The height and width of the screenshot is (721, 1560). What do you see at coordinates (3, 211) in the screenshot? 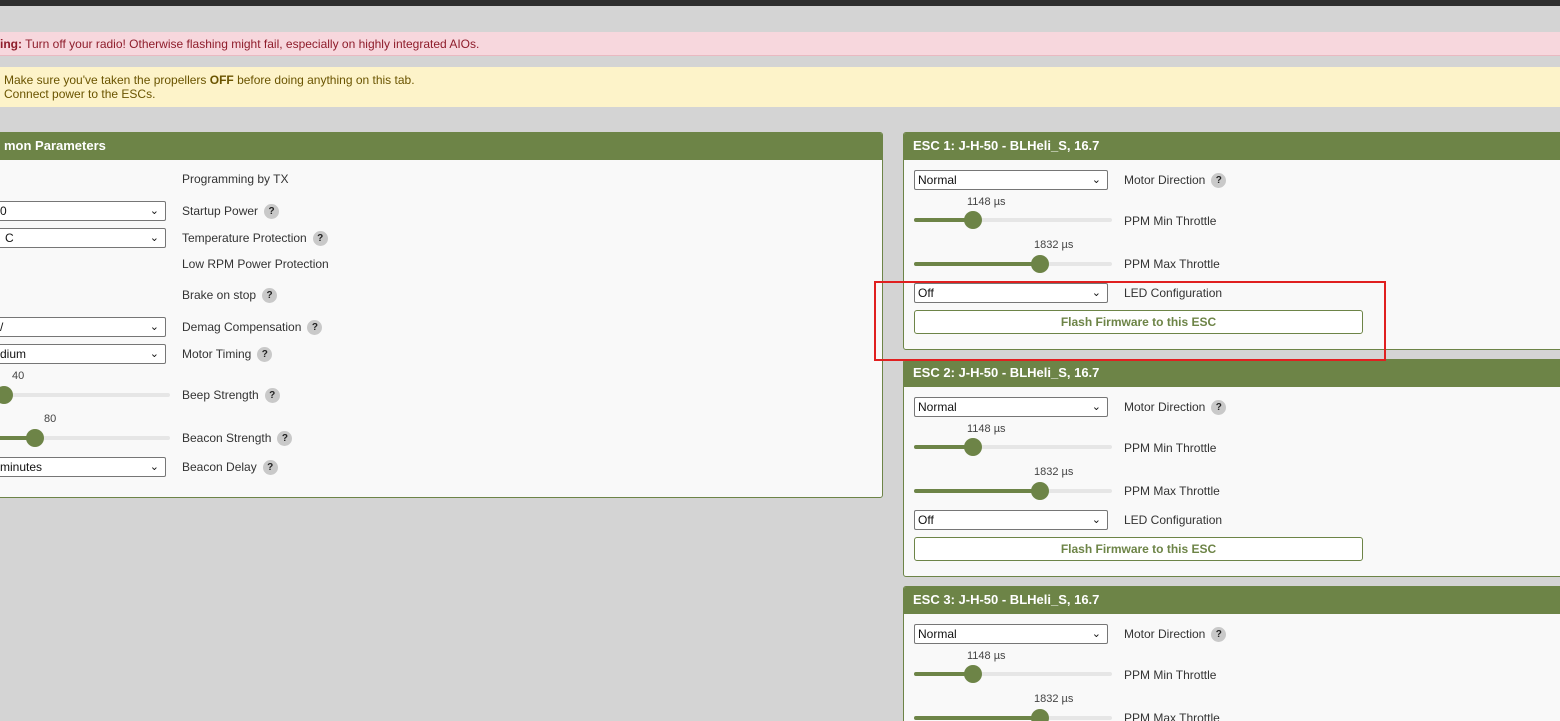
I see `startup-power-value: 0` at bounding box center [3, 211].